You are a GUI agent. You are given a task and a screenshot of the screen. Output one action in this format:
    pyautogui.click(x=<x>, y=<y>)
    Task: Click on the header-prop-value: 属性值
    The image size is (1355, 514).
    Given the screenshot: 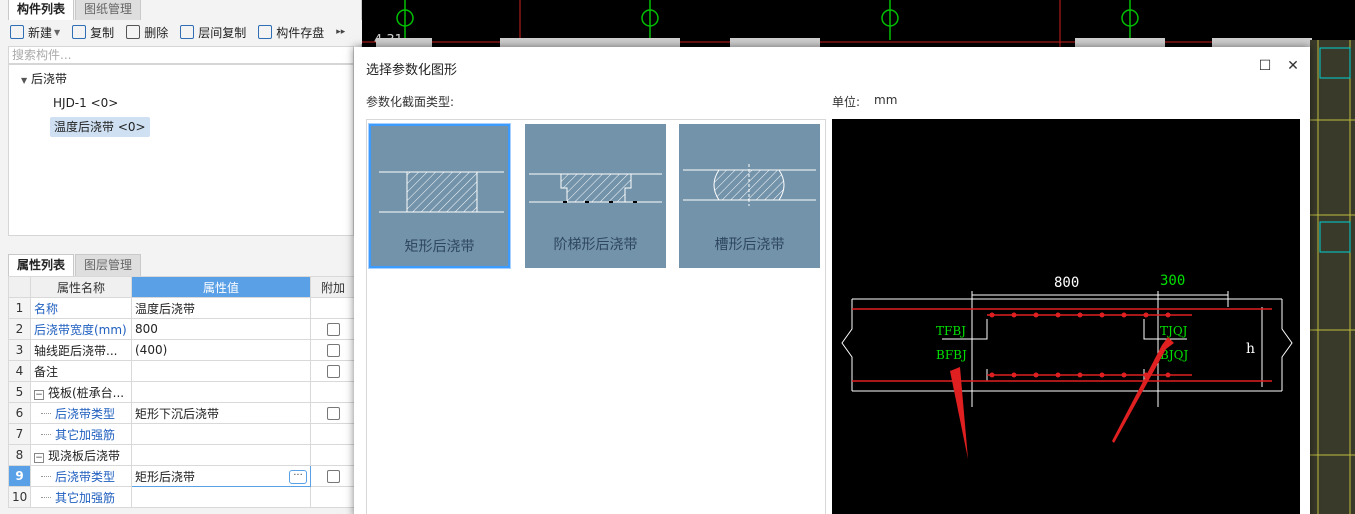 What is the action you would take?
    pyautogui.click(x=221, y=287)
    